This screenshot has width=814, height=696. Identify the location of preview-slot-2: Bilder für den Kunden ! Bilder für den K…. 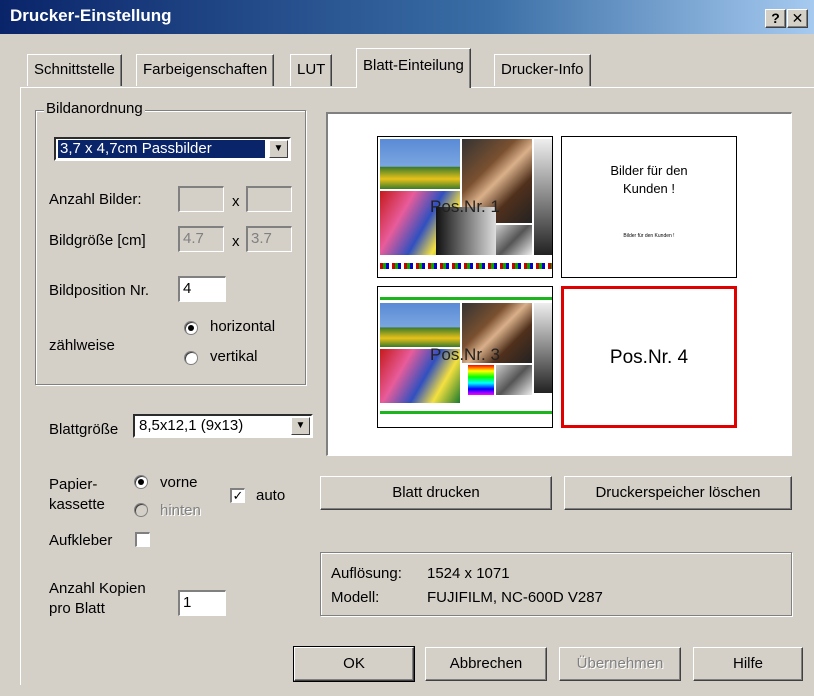
(649, 207).